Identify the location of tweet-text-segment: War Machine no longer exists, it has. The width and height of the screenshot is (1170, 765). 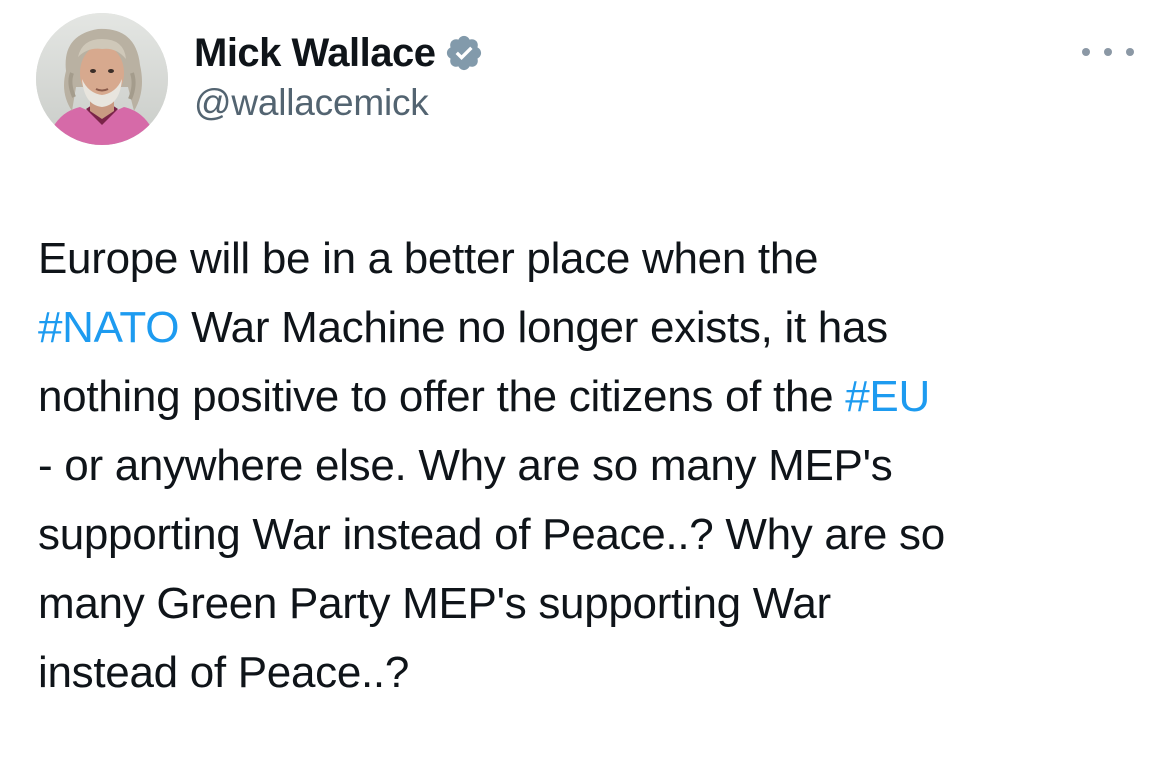
(533, 327).